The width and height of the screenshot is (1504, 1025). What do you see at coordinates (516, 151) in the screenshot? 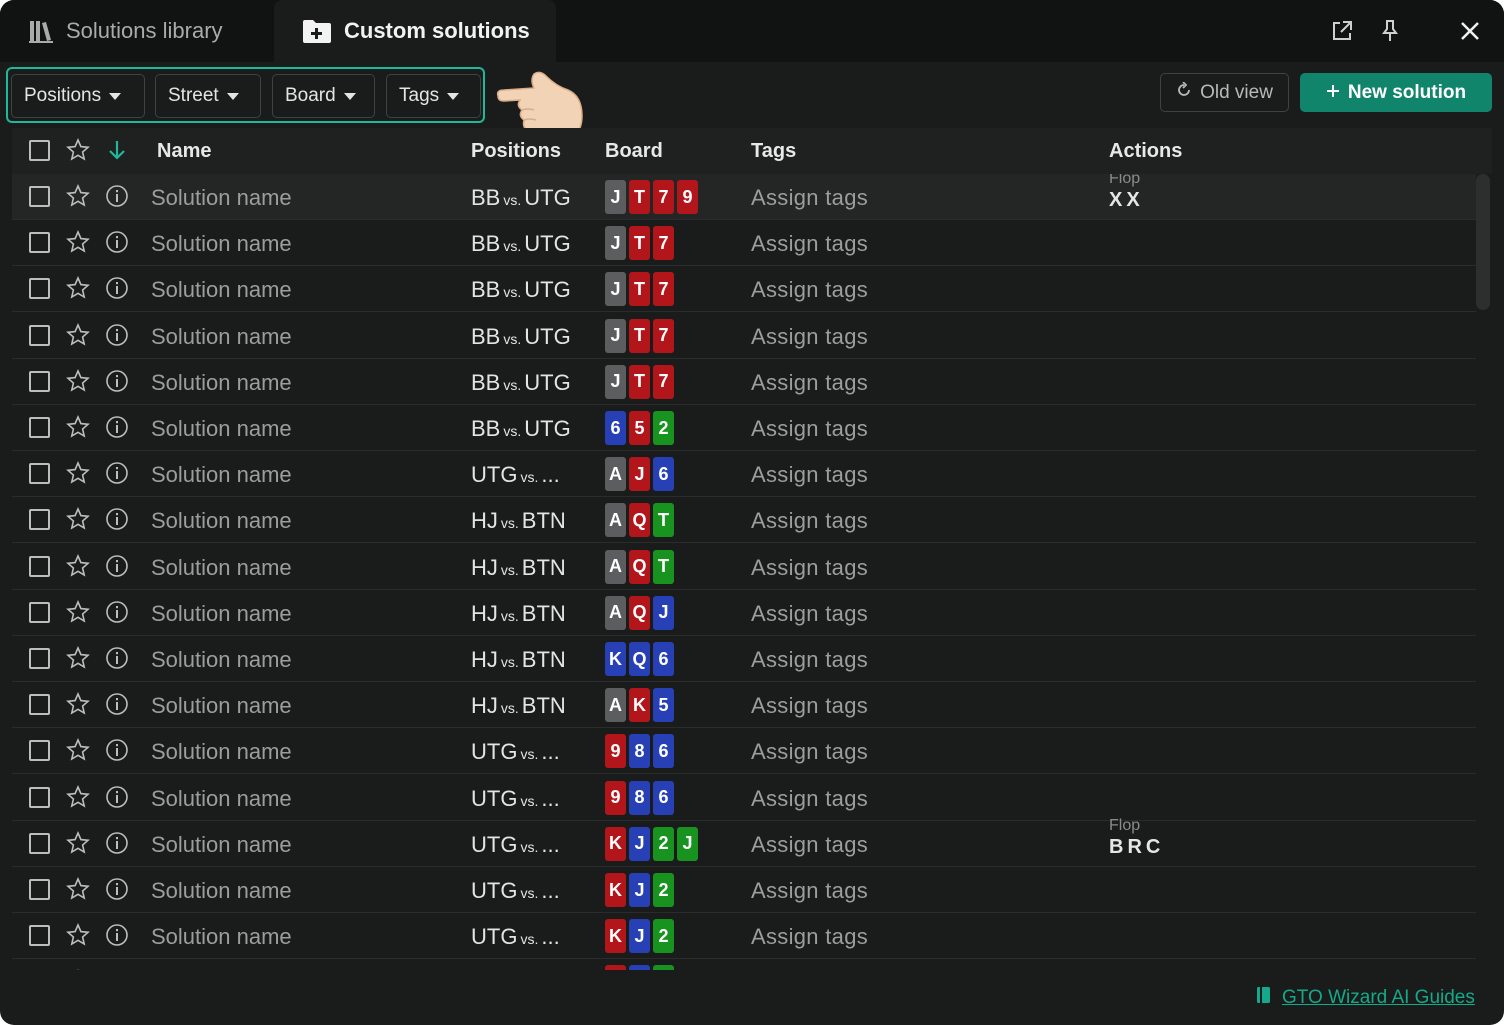
I see `column-header-positions: Positions` at bounding box center [516, 151].